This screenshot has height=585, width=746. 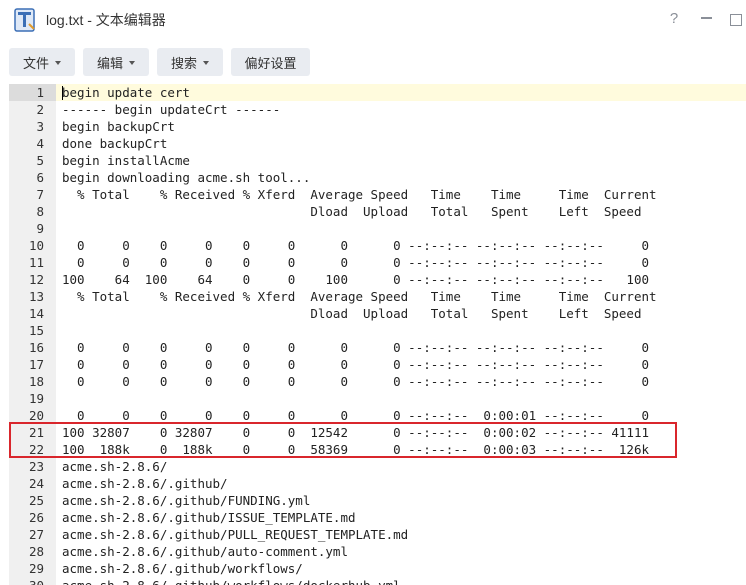 I want to click on editor-line: 2 ------ begin updateCrt ------, so click(x=377, y=109).